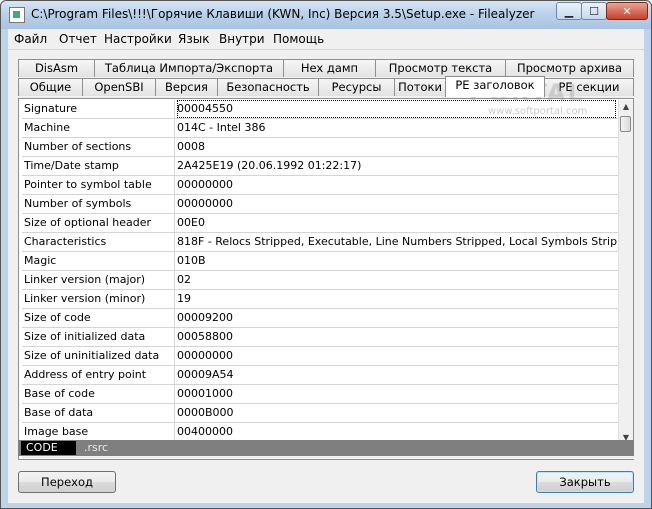 The image size is (652, 509). What do you see at coordinates (138, 39) in the screenshot?
I see `menu-settings: Настройки` at bounding box center [138, 39].